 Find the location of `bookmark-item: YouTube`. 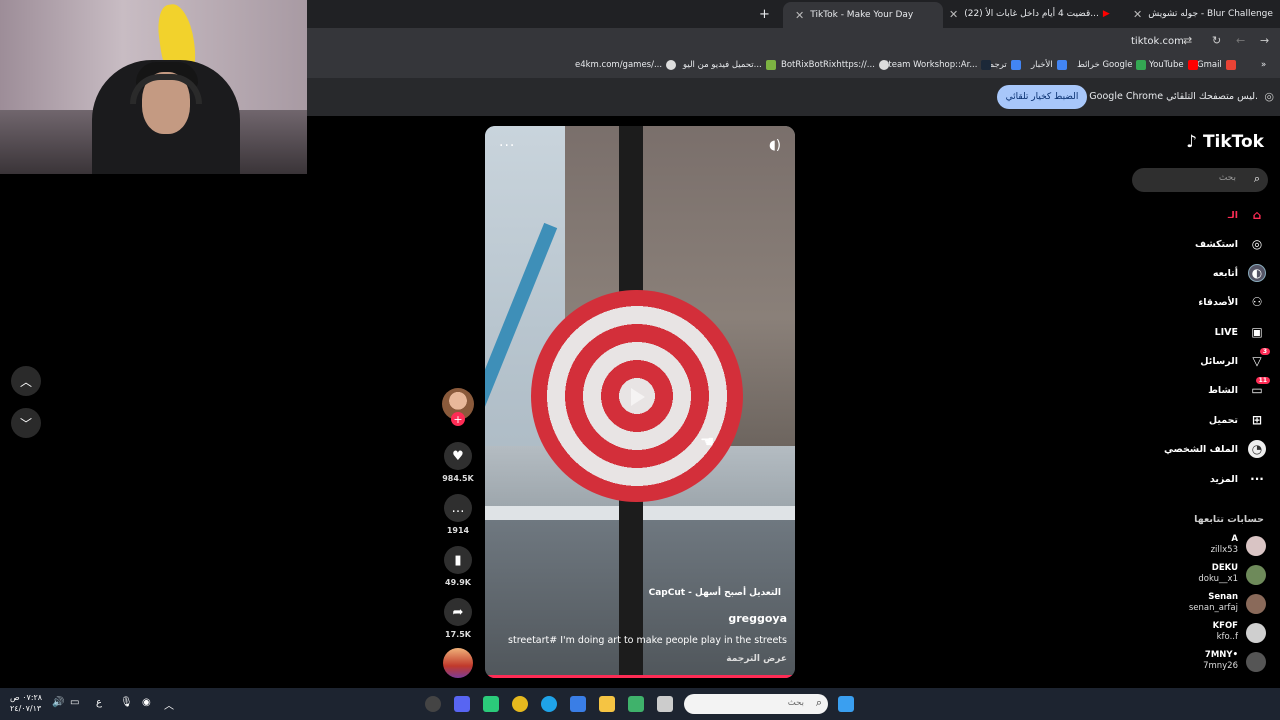

bookmark-item: YouTube is located at coordinates (1173, 65).